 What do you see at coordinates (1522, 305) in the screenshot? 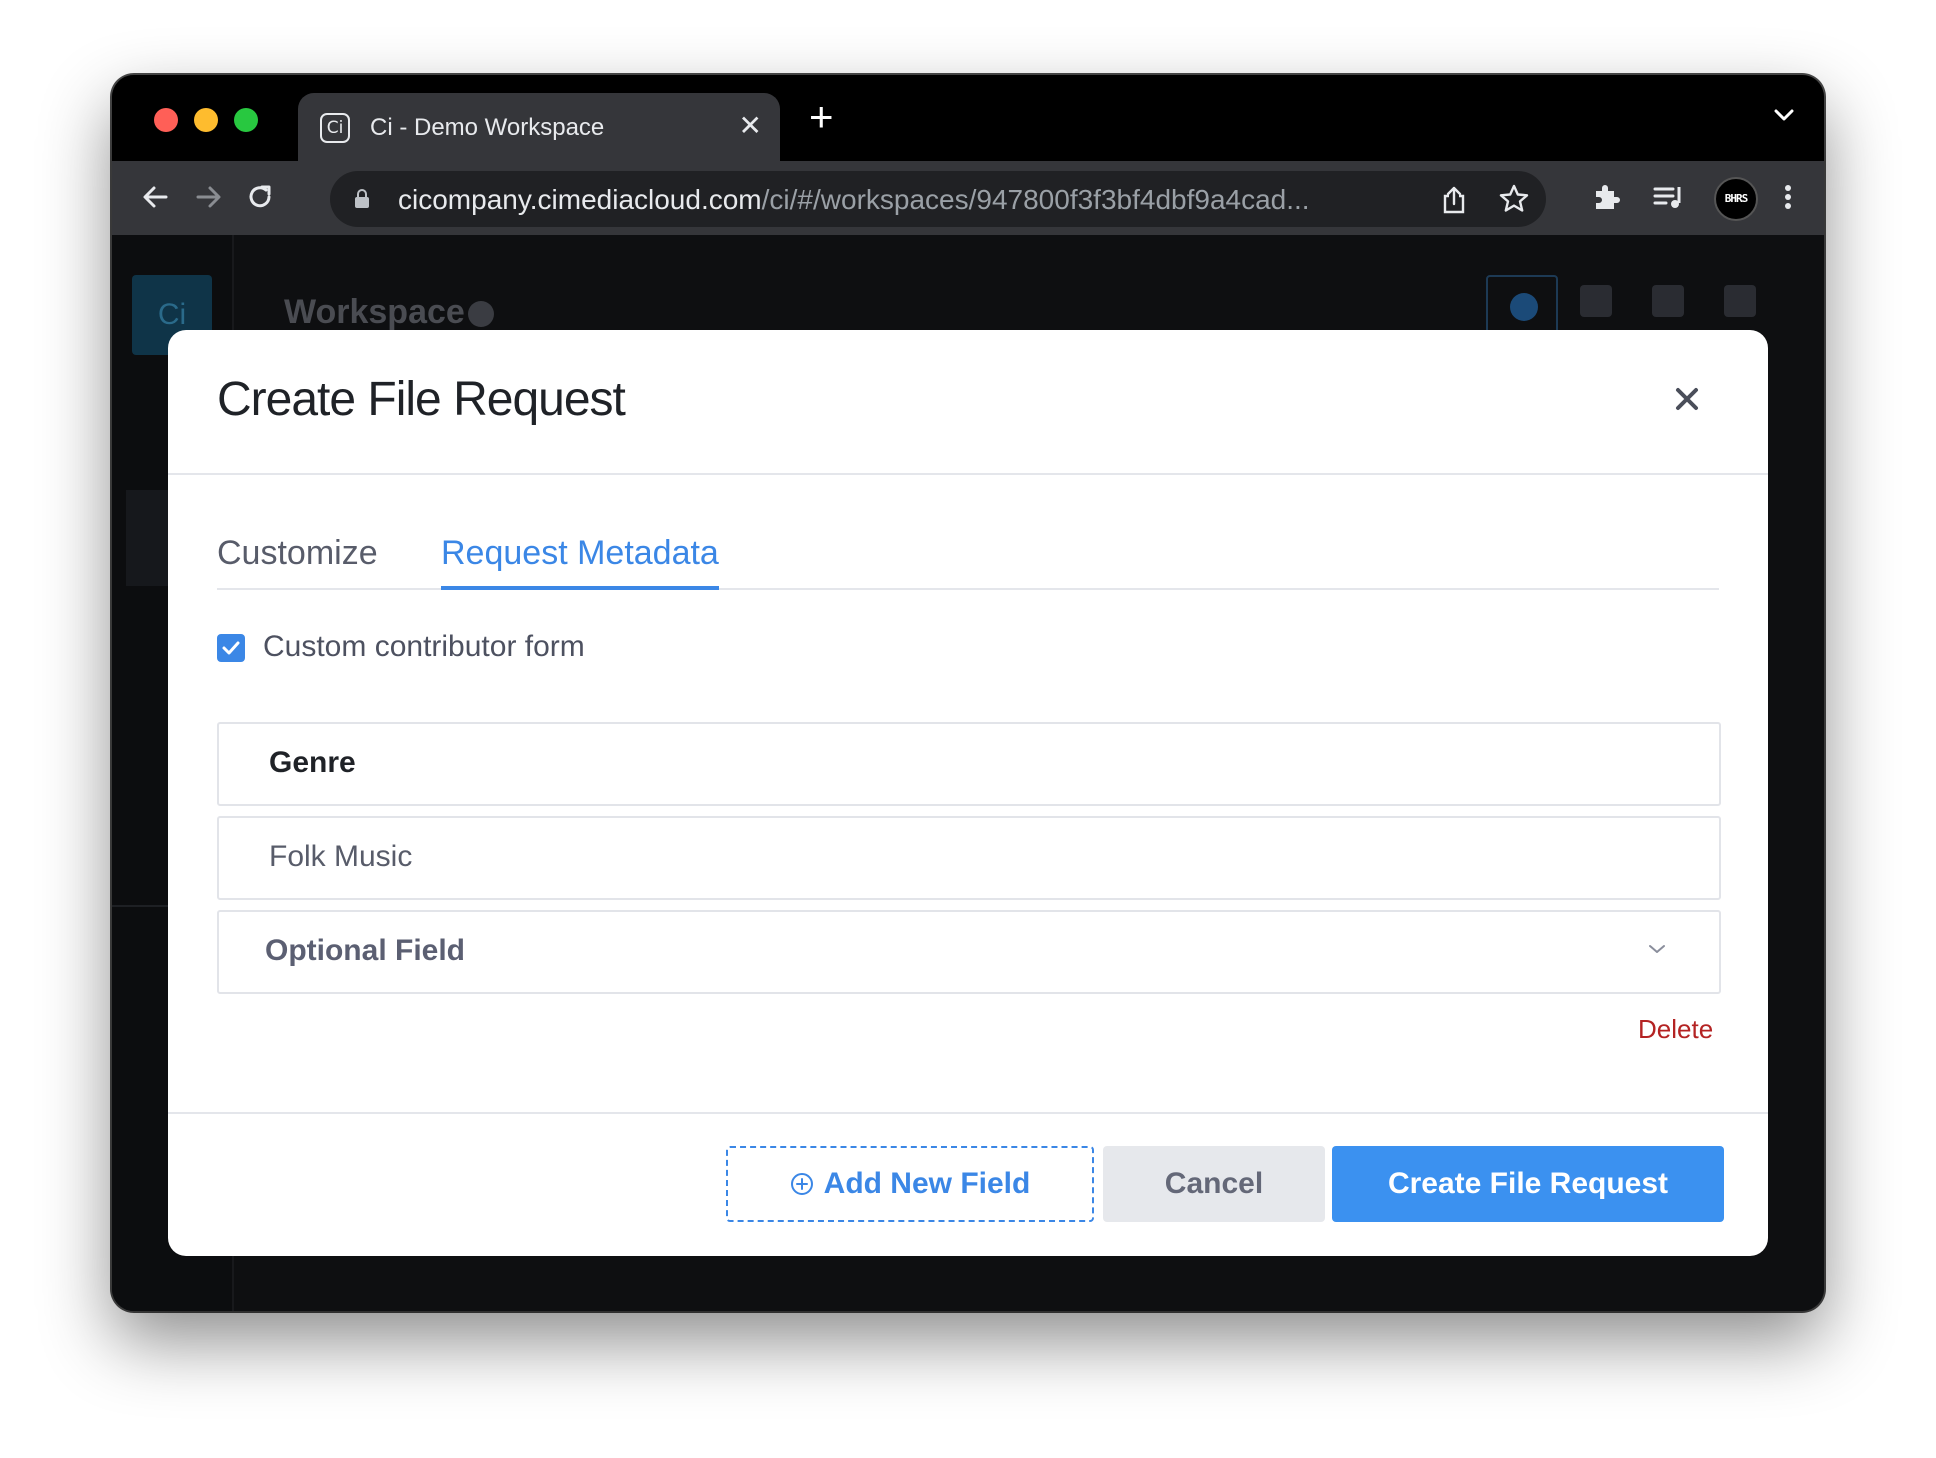
I see `app-add-button` at bounding box center [1522, 305].